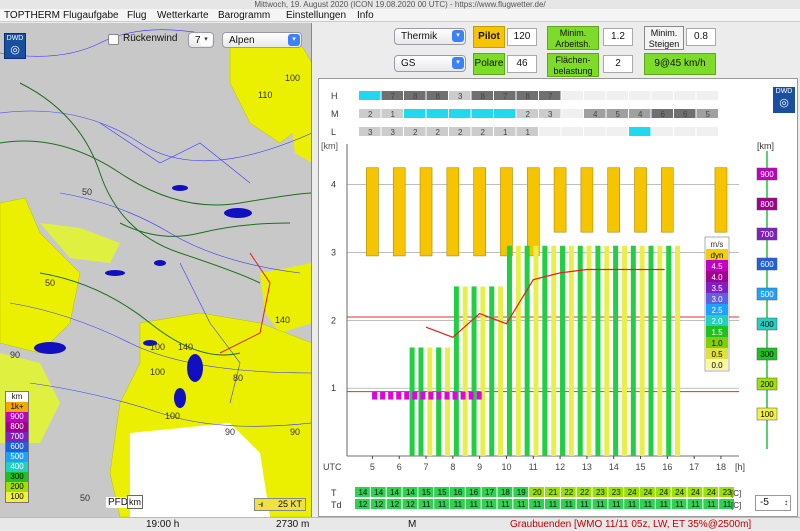 The height and width of the screenshot is (531, 800). I want to click on min-steigen-input: 0.8, so click(701, 37).